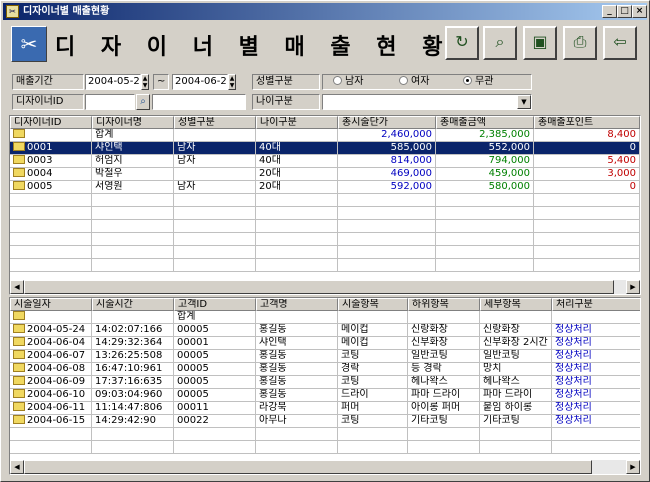  I want to click on table-cell: 552,000, so click(485, 148).